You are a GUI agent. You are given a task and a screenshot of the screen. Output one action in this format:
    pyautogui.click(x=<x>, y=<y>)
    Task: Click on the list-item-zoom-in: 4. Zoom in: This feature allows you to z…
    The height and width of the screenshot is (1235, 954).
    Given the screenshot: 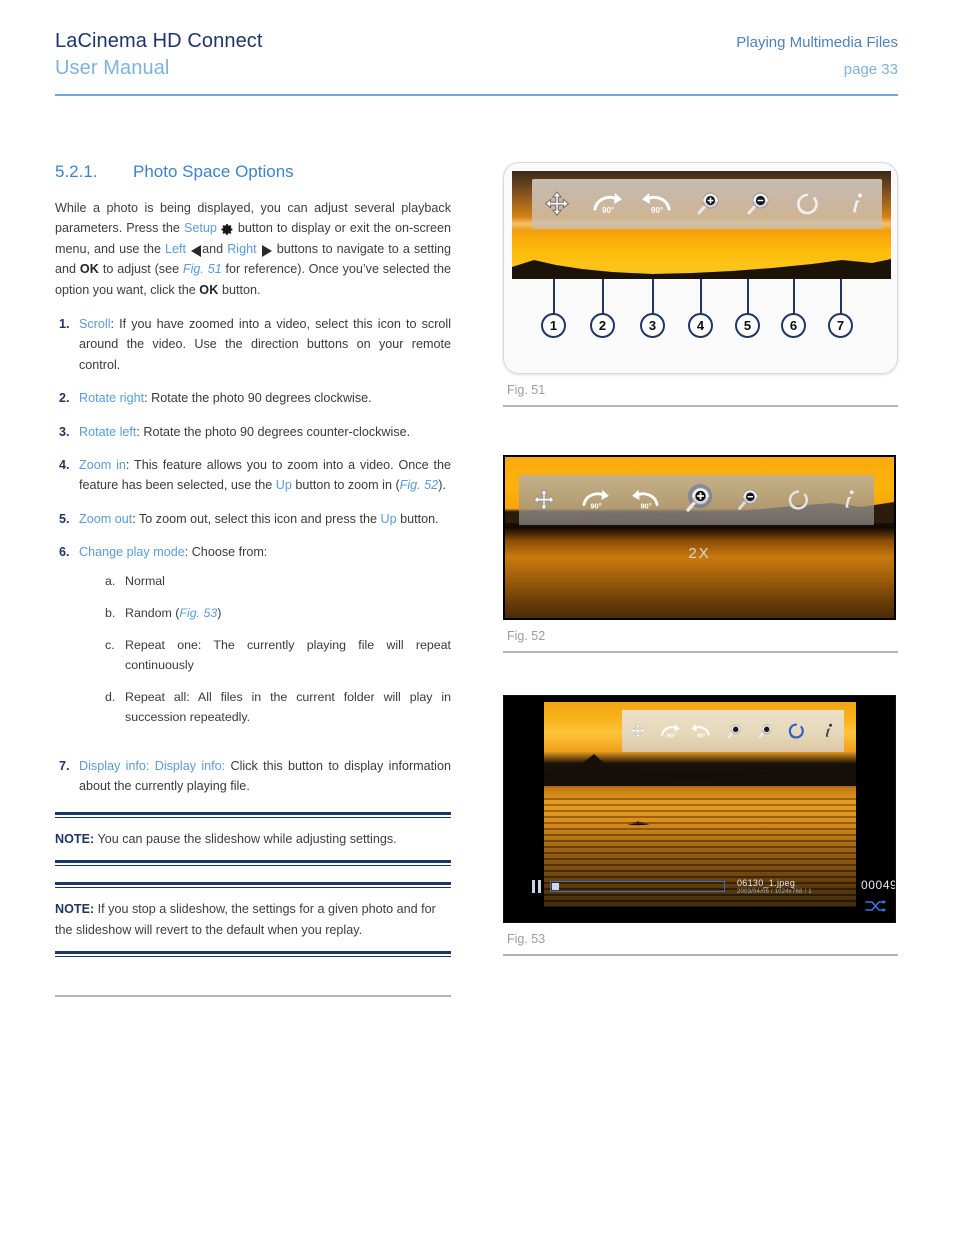 What is the action you would take?
    pyautogui.click(x=253, y=475)
    